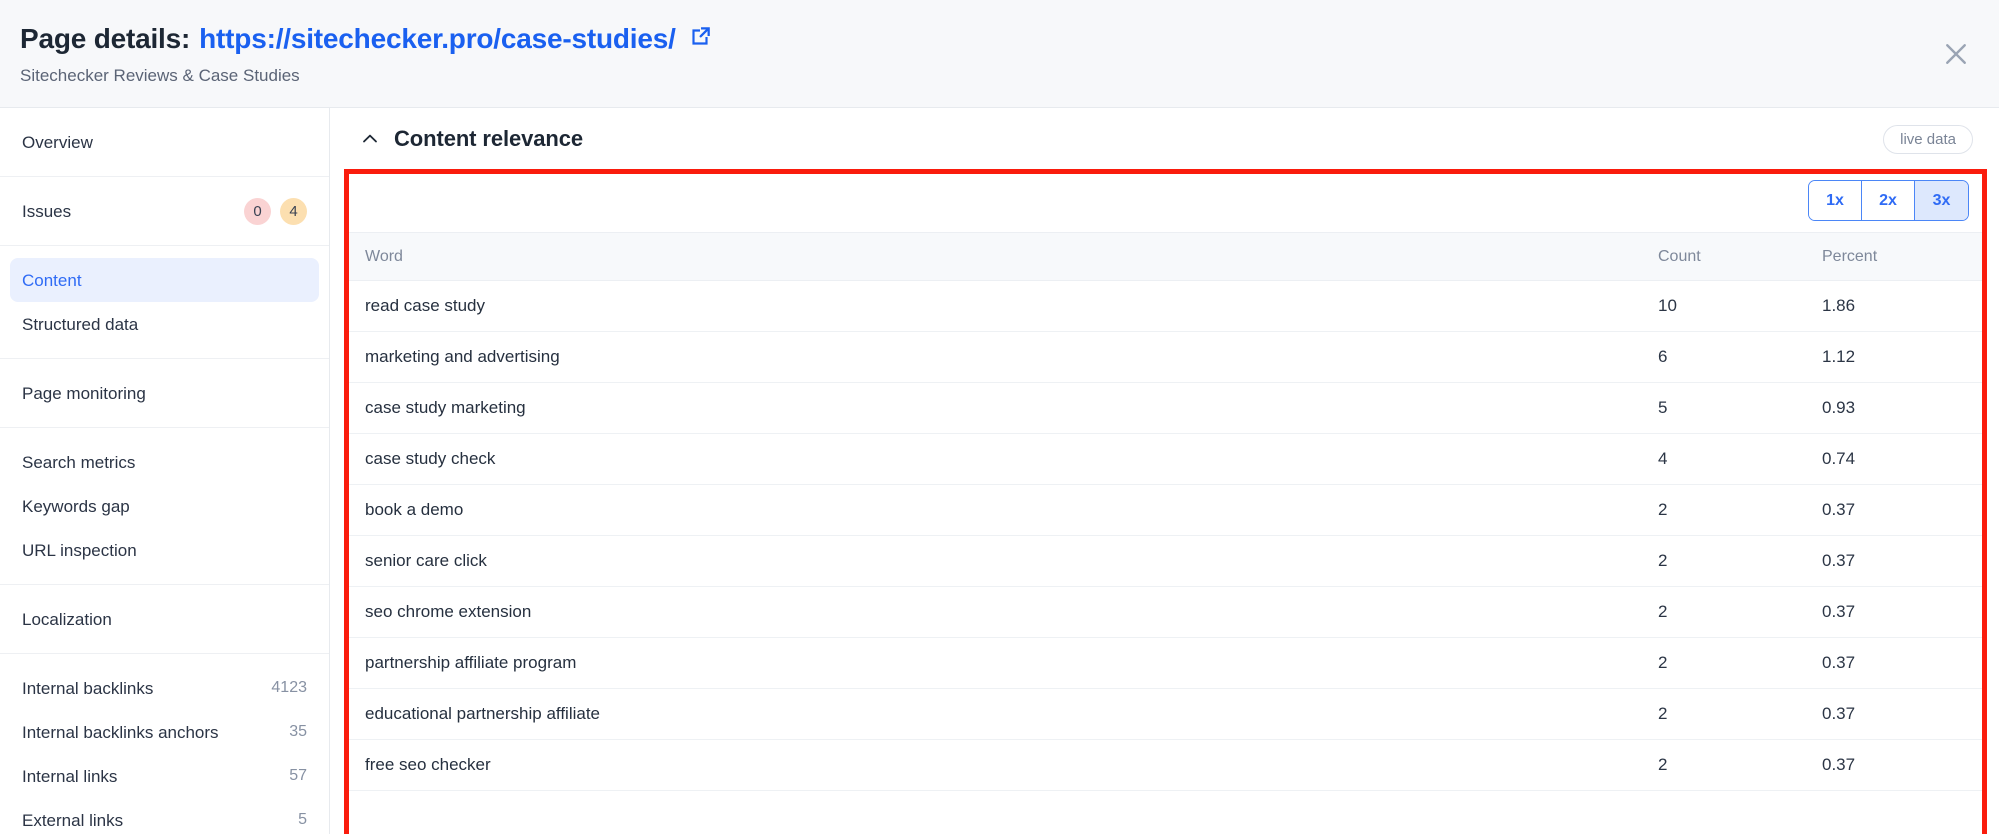  Describe the element at coordinates (437, 39) in the screenshot. I see `page-url-link: https://sitechecker.pro/case-studies/` at that location.